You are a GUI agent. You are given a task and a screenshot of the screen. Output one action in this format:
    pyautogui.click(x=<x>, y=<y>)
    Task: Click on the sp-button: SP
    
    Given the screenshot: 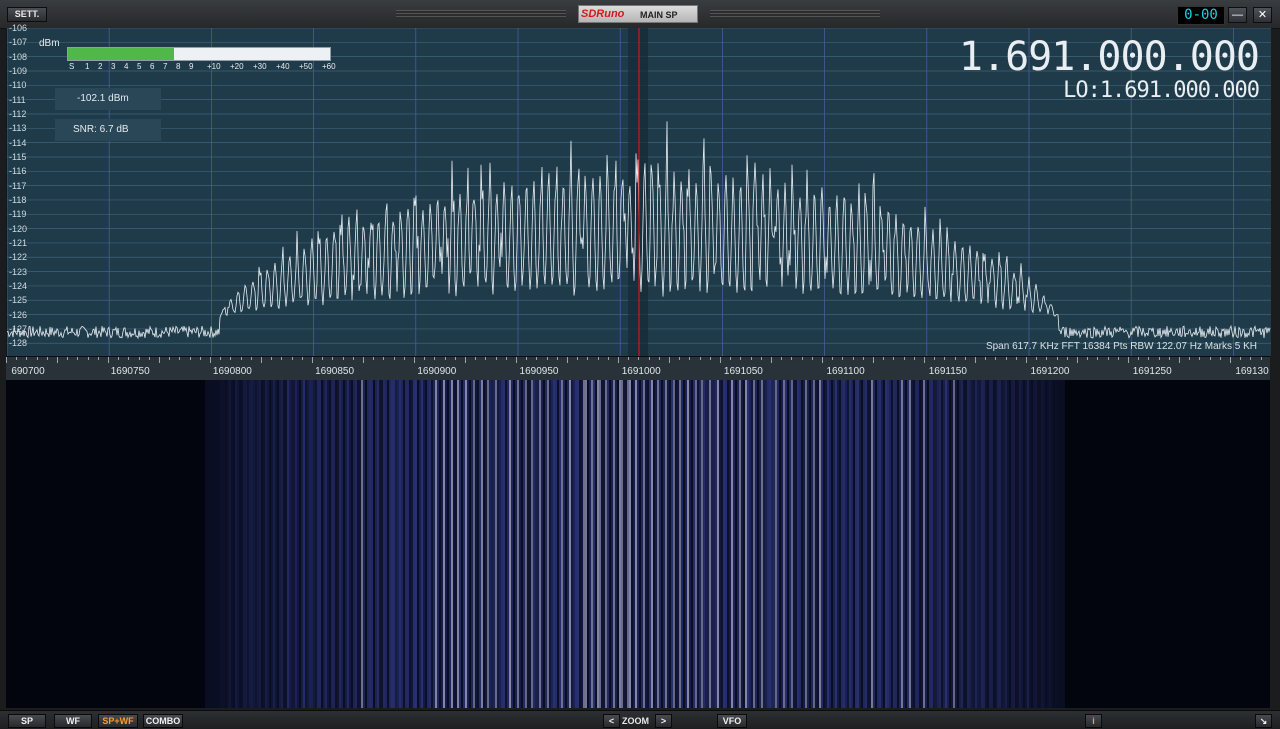 What is the action you would take?
    pyautogui.click(x=27, y=721)
    